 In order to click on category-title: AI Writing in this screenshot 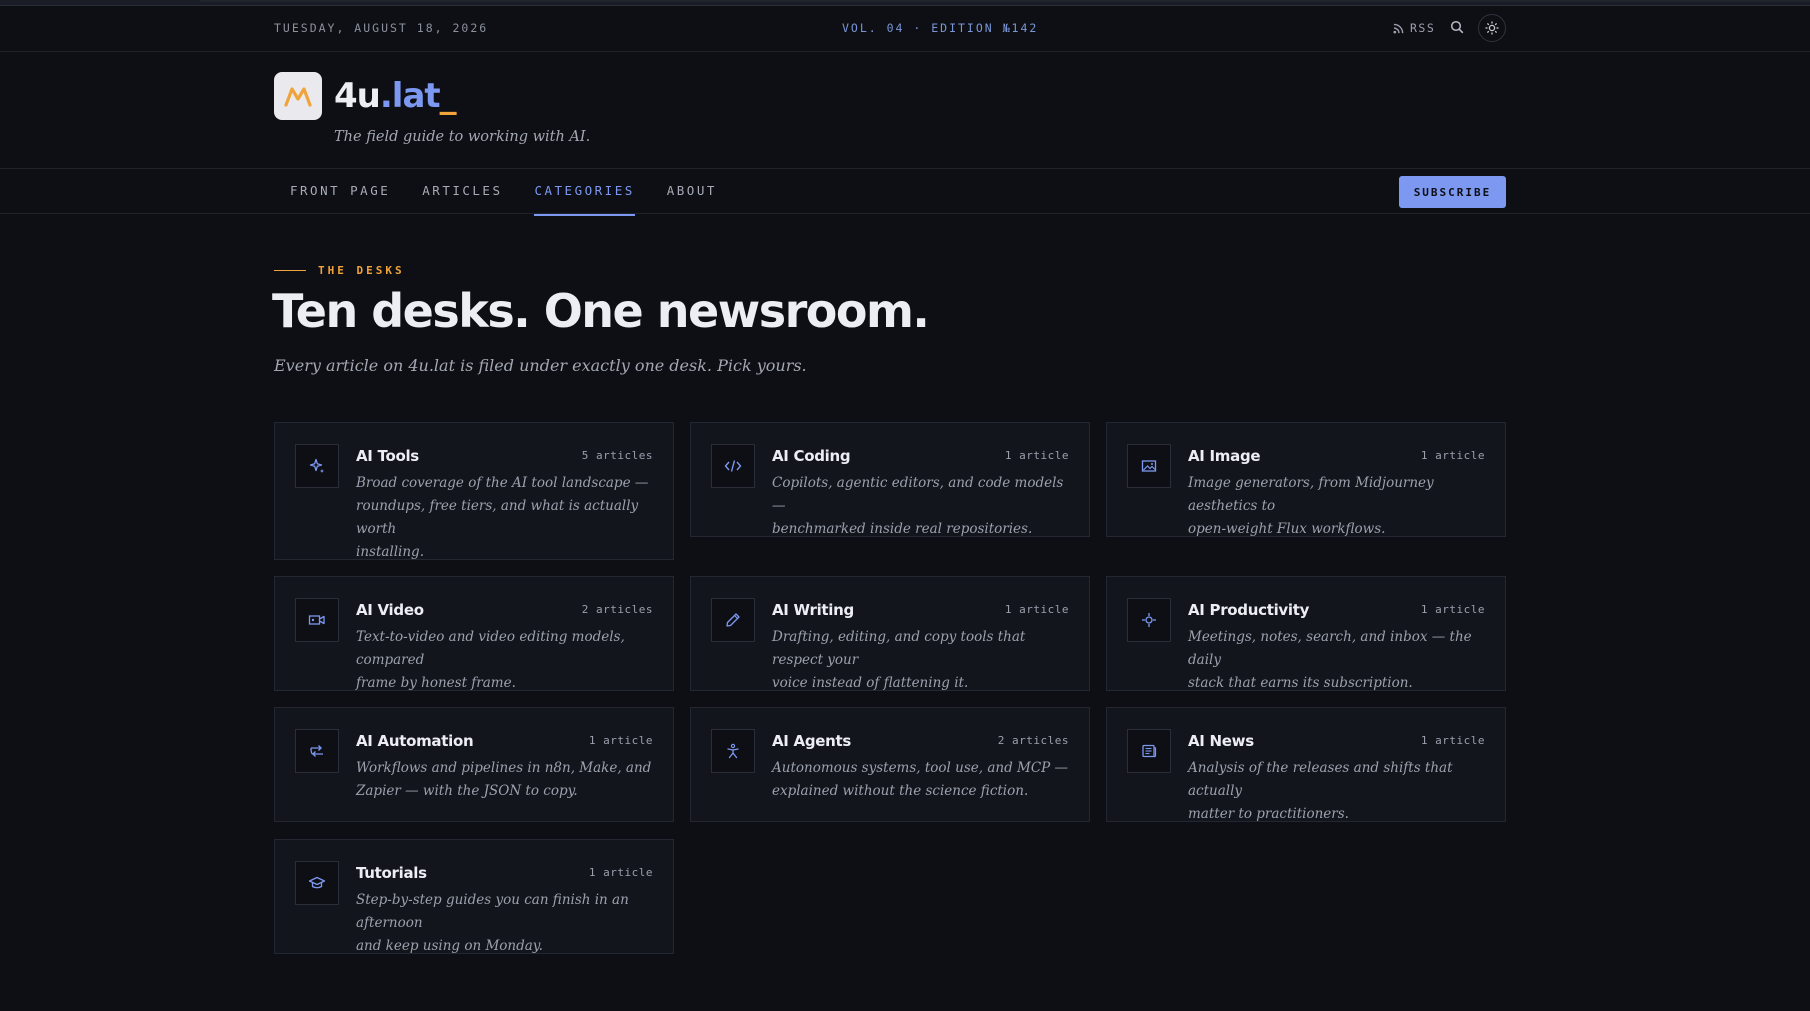, I will do `click(813, 610)`.